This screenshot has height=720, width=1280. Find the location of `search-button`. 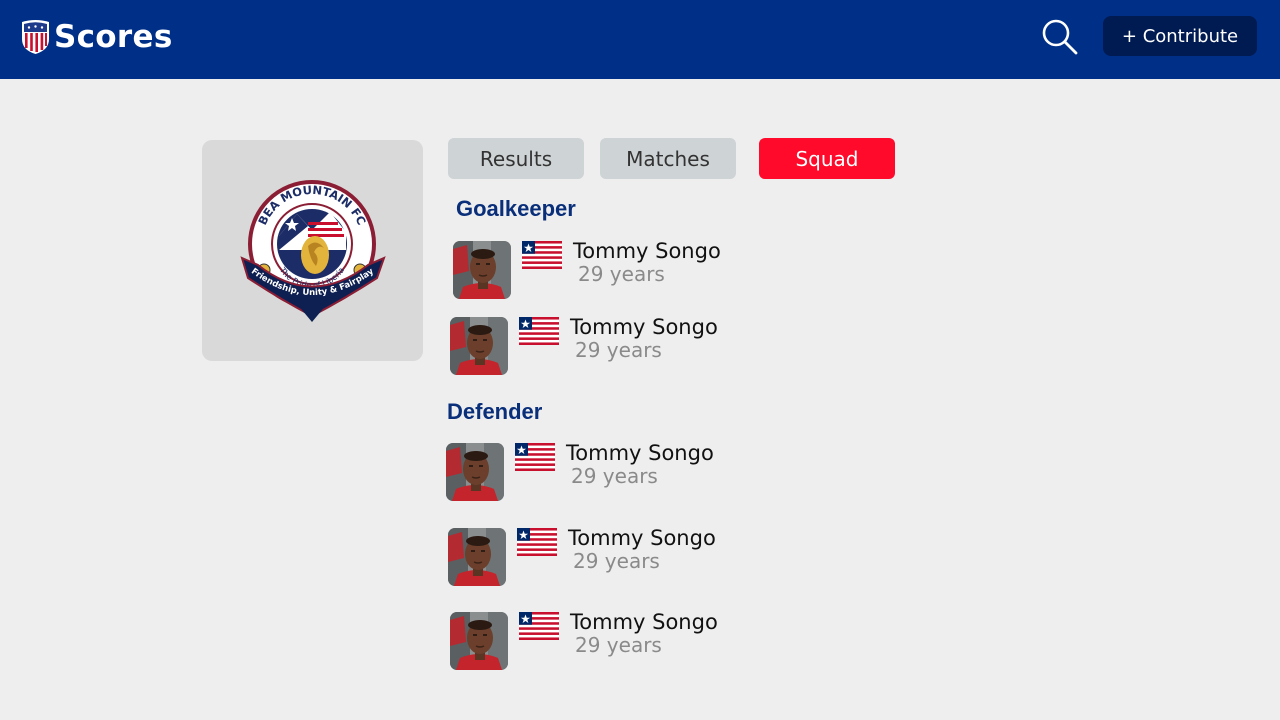

search-button is located at coordinates (1060, 37).